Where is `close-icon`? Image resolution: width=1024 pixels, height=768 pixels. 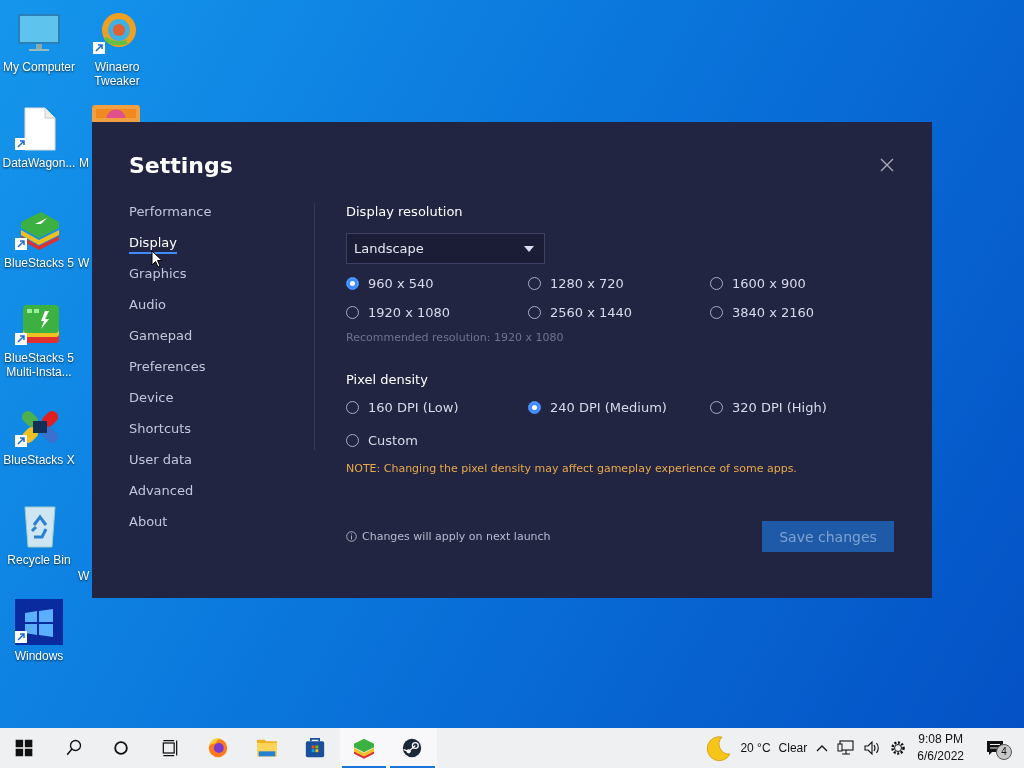
close-icon is located at coordinates (887, 165).